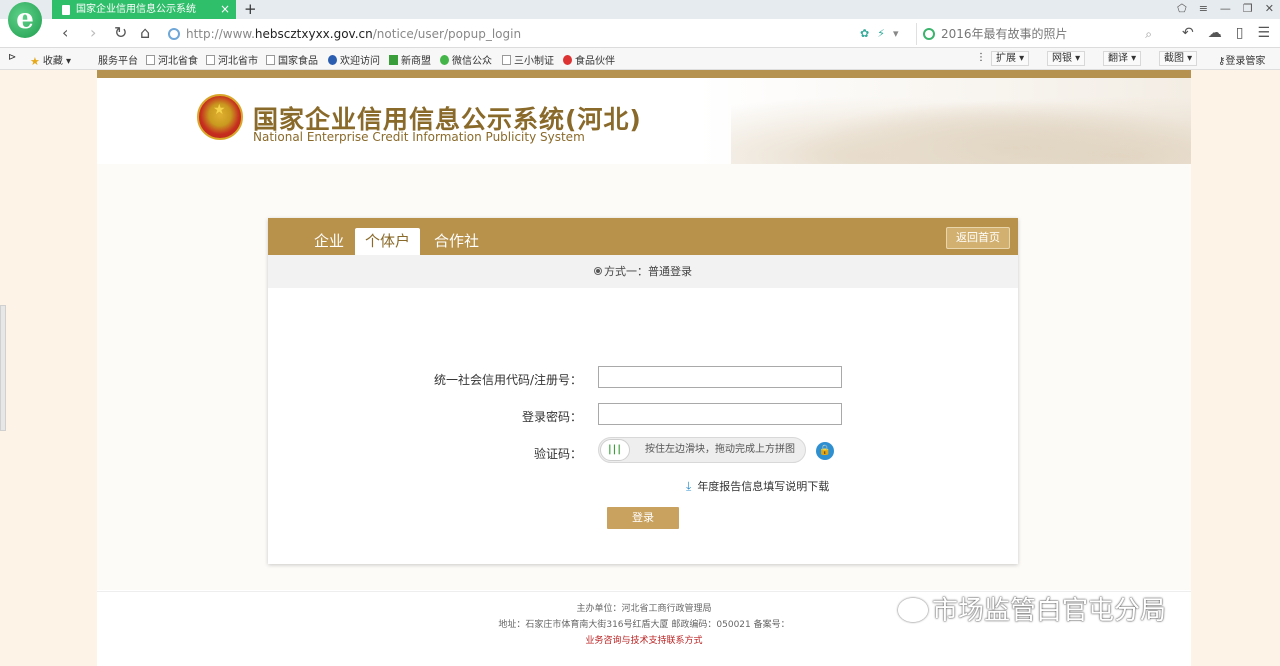 The height and width of the screenshot is (666, 1280). I want to click on tab-cooperative: 合作社, so click(456, 241).